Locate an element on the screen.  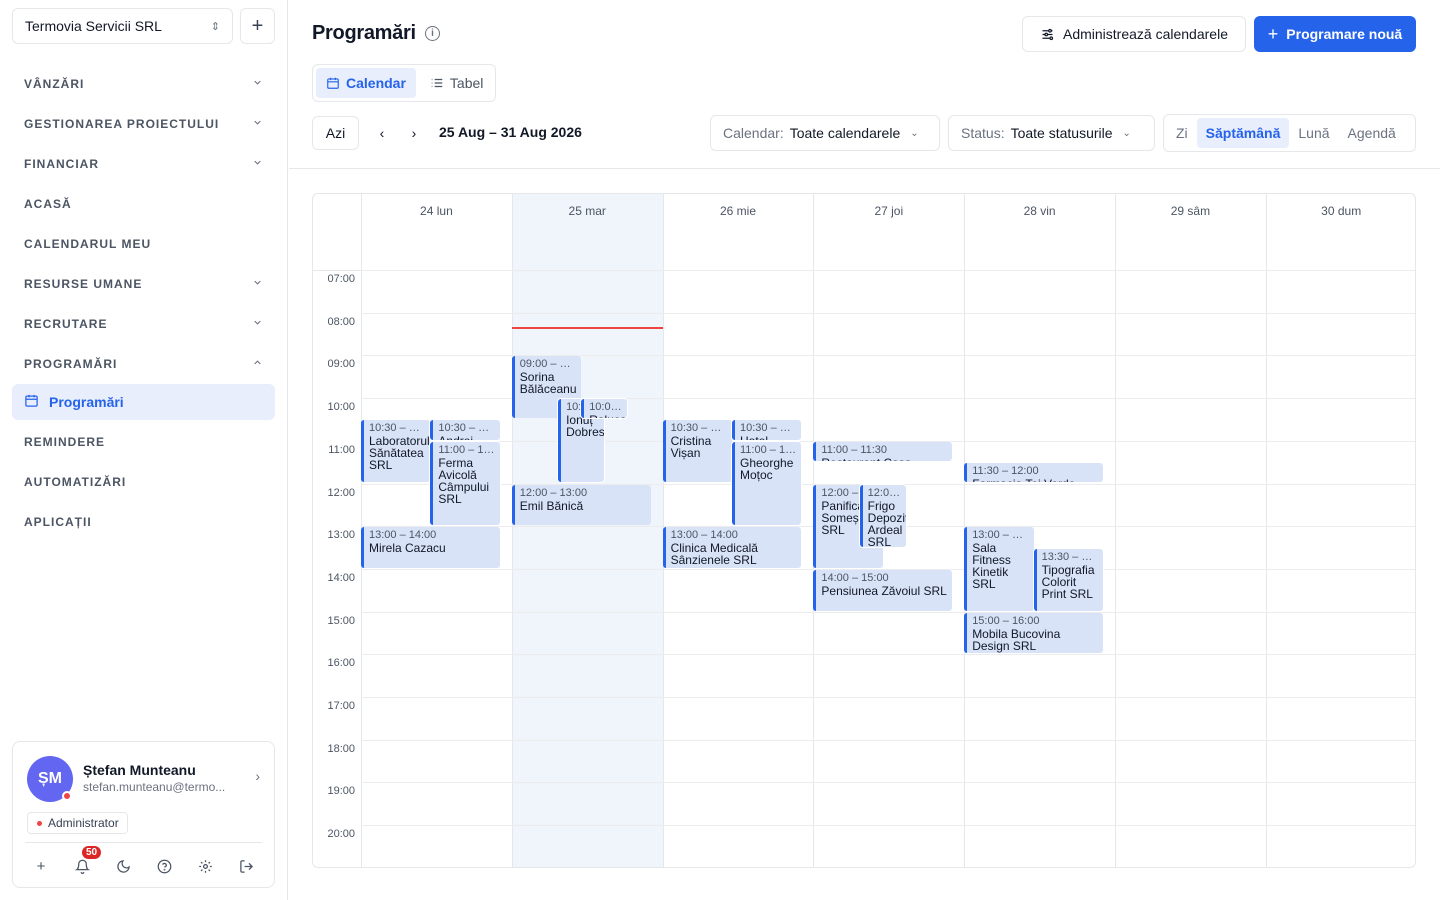
tab-zi: Zi is located at coordinates (1182, 133).